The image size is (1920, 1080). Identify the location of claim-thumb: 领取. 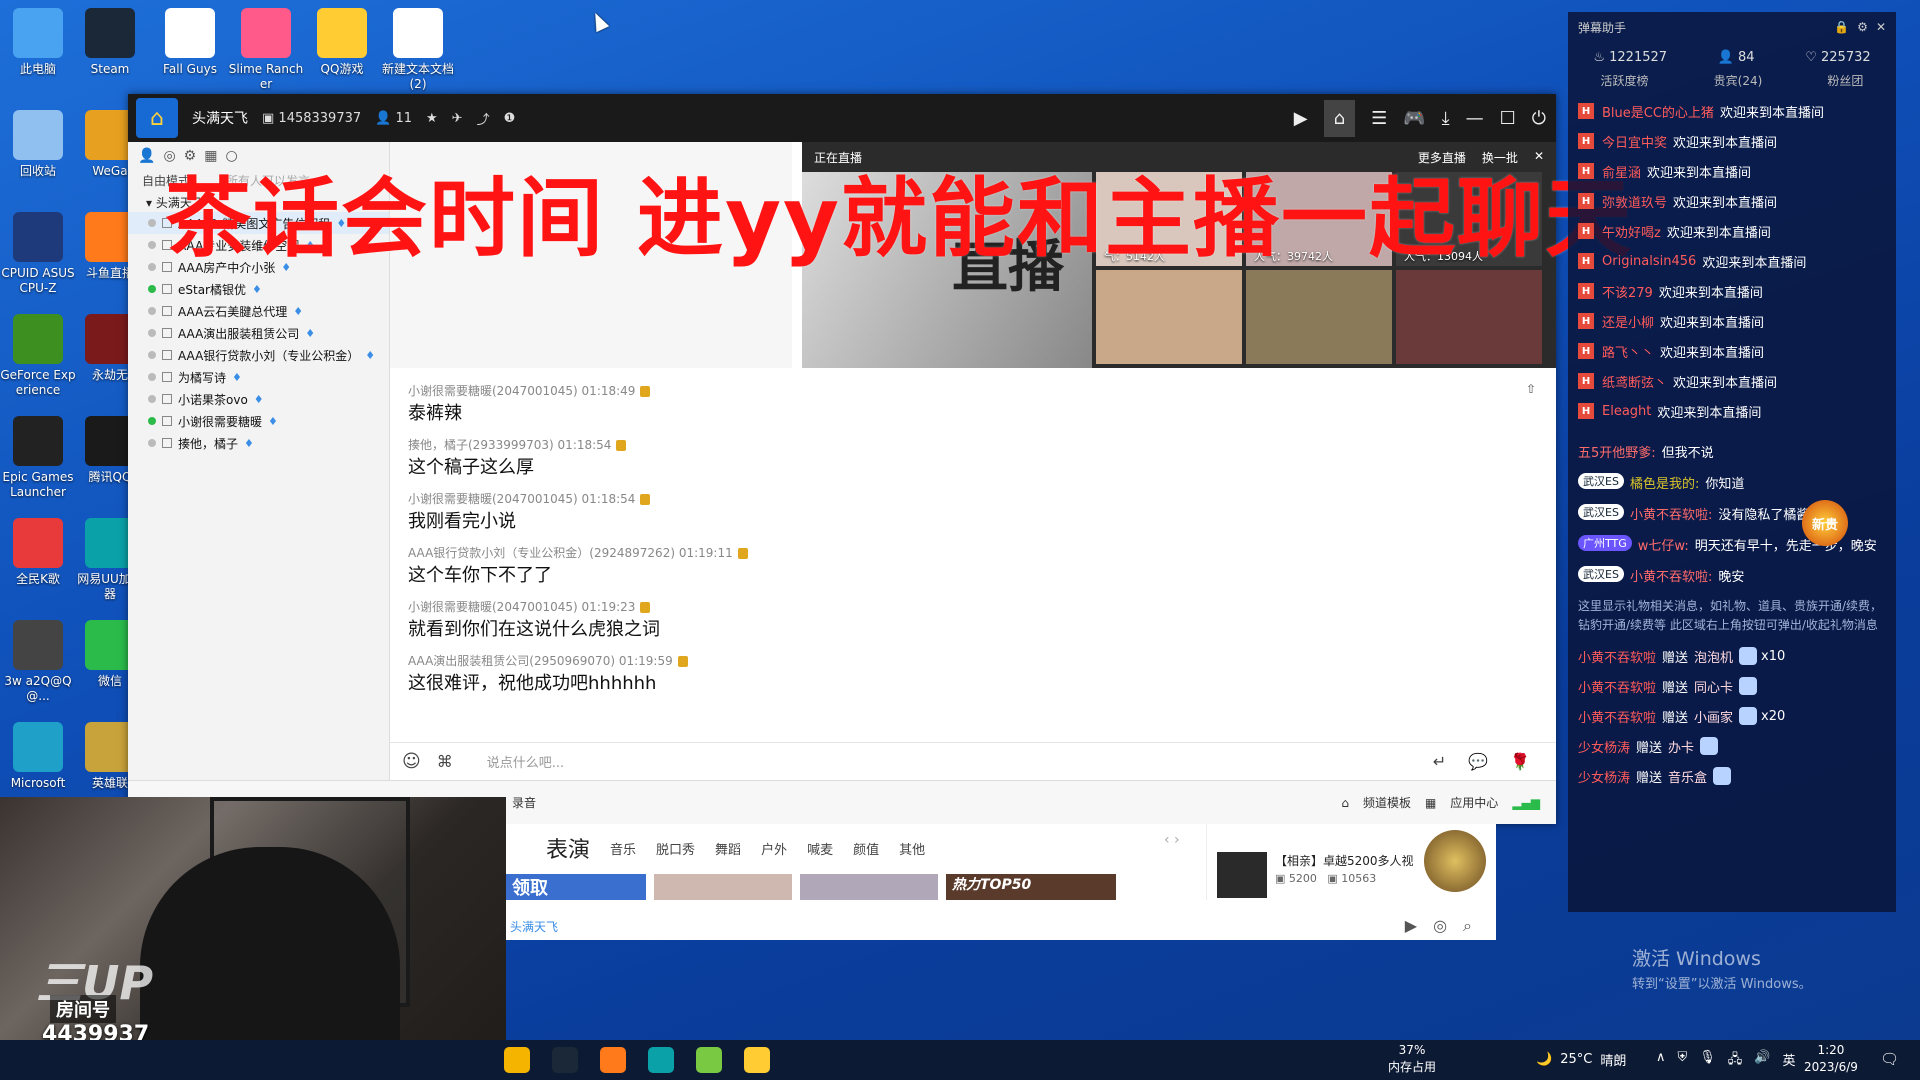
(576, 887).